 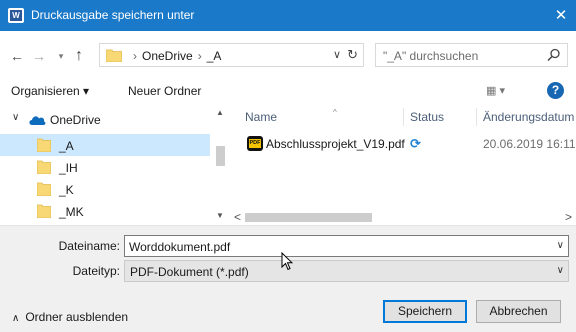 What do you see at coordinates (335, 144) in the screenshot?
I see `file-name: Abschlussprojekt_V19.pdf` at bounding box center [335, 144].